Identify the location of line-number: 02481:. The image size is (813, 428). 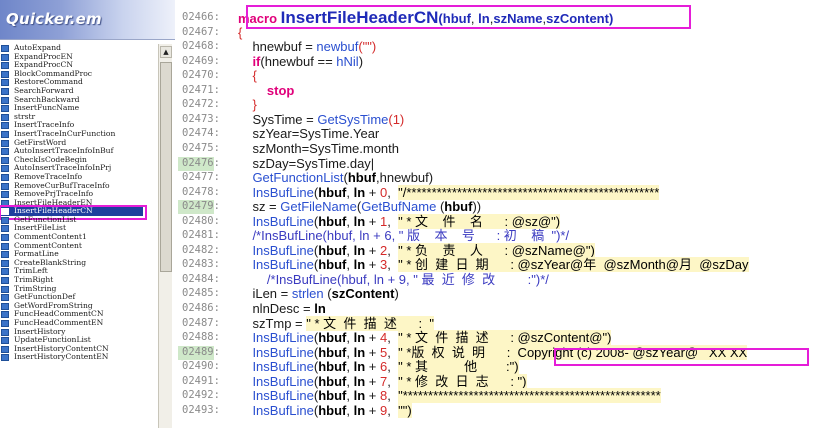
(201, 235).